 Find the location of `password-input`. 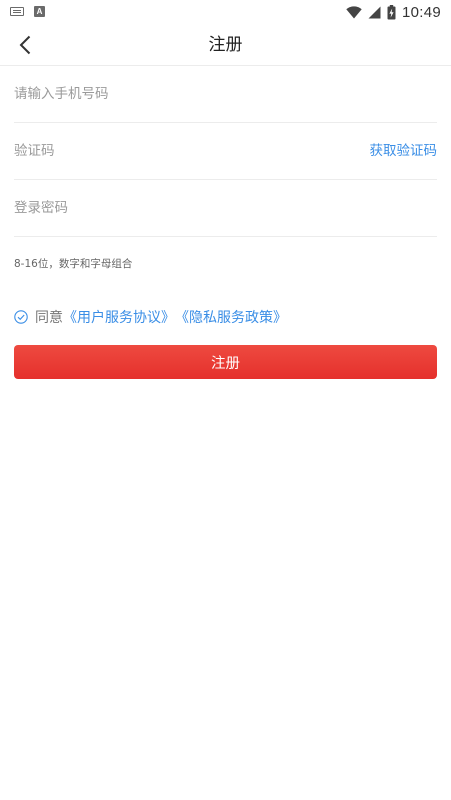

password-input is located at coordinates (225, 208).